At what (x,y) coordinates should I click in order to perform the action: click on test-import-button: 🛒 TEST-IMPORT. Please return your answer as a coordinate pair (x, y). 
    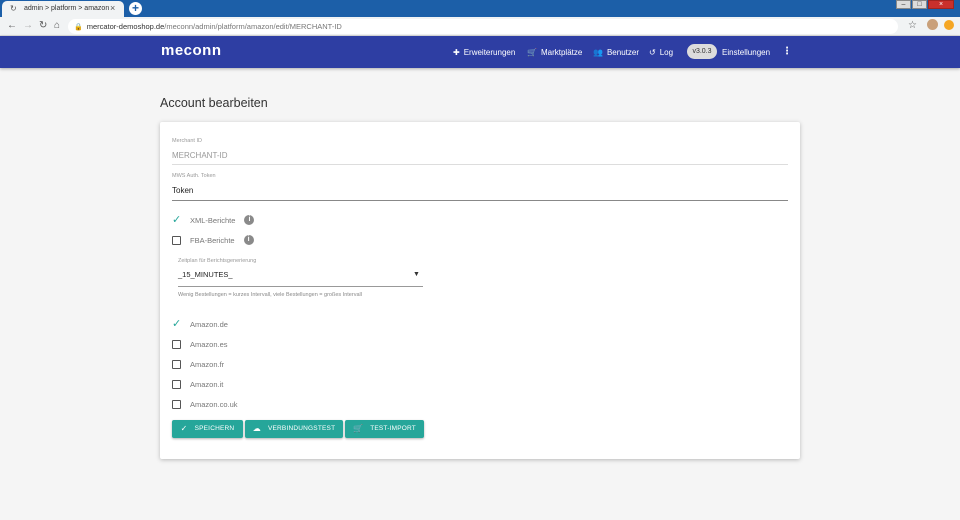
    Looking at the image, I should click on (384, 429).